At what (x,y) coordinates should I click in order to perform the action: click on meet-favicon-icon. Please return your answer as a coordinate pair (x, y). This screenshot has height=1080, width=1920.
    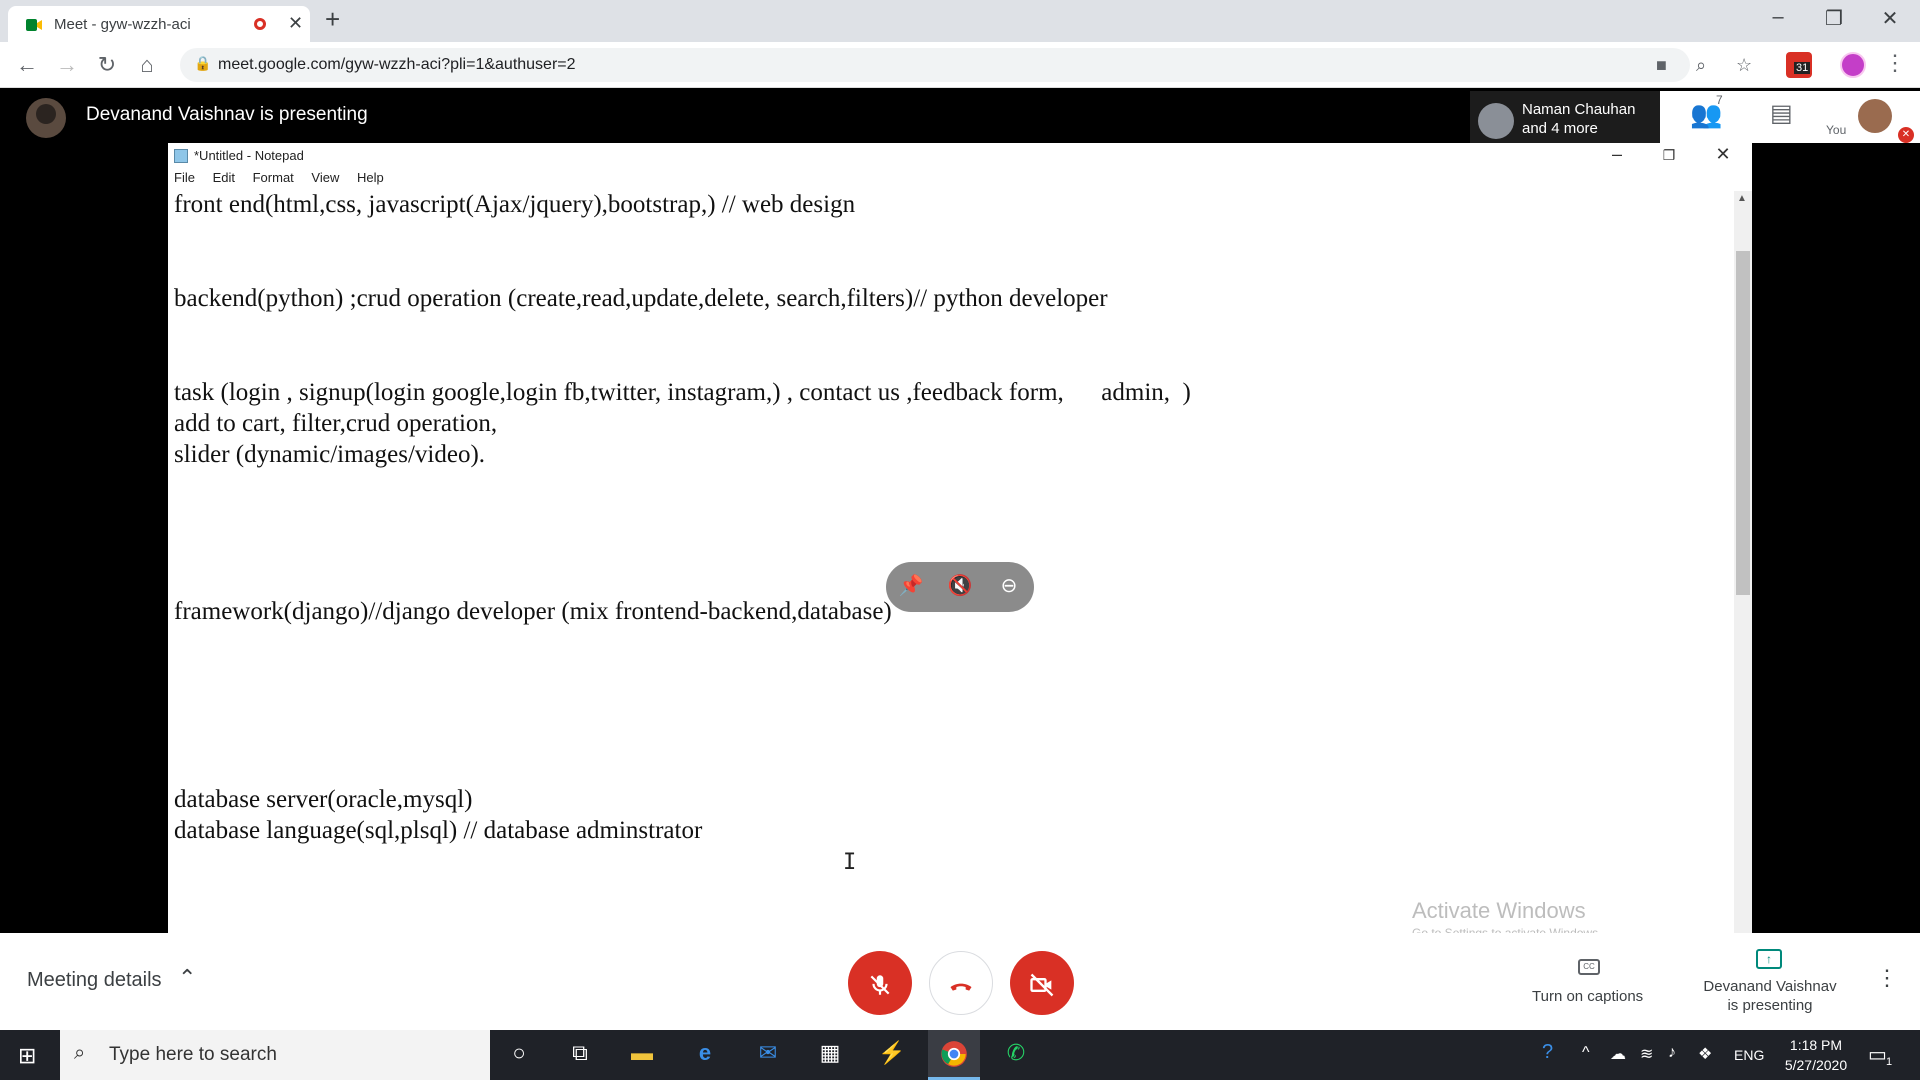
    Looking at the image, I should click on (34, 25).